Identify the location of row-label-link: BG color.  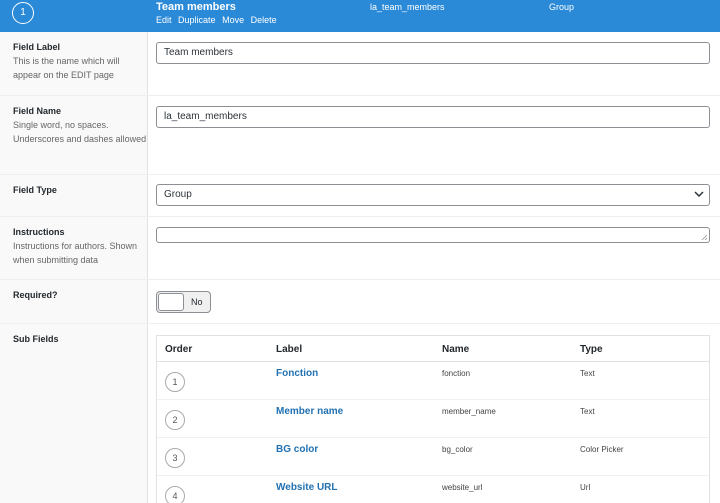
(297, 449).